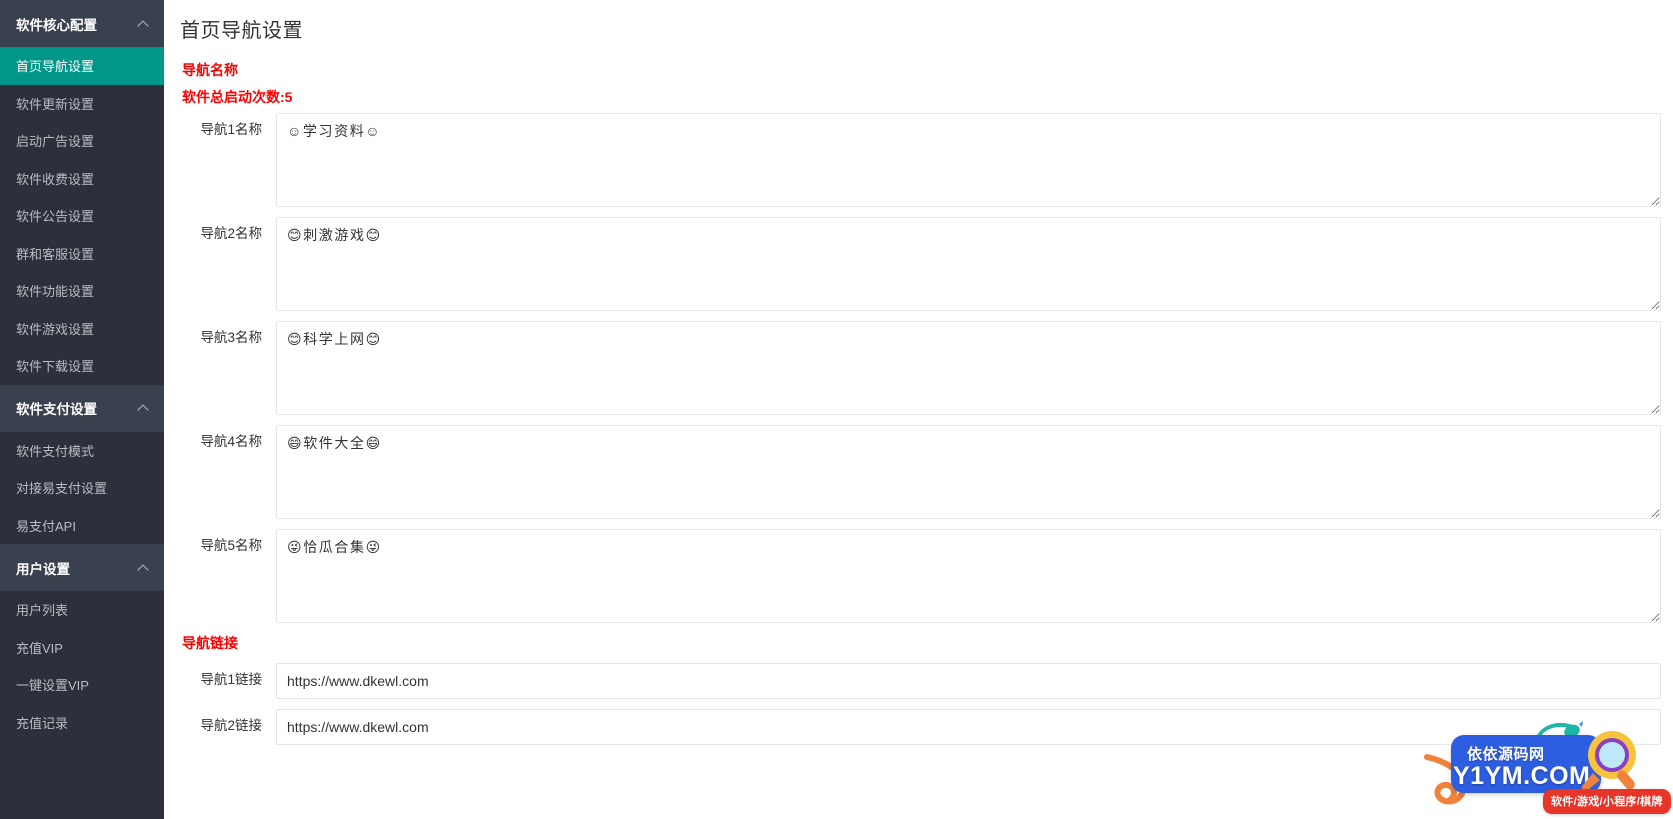 The width and height of the screenshot is (1673, 819). I want to click on sidebar-item-download-settings: 软件下载设置, so click(82, 366).